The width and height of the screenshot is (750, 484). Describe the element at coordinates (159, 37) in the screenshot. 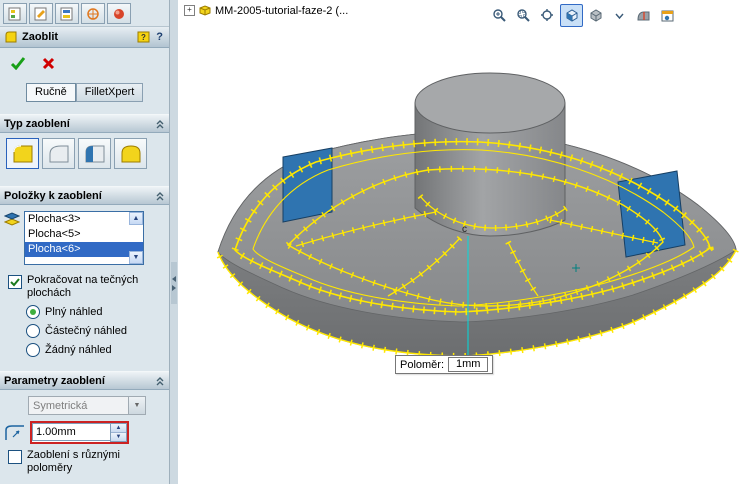

I see `help-icon: ?` at that location.